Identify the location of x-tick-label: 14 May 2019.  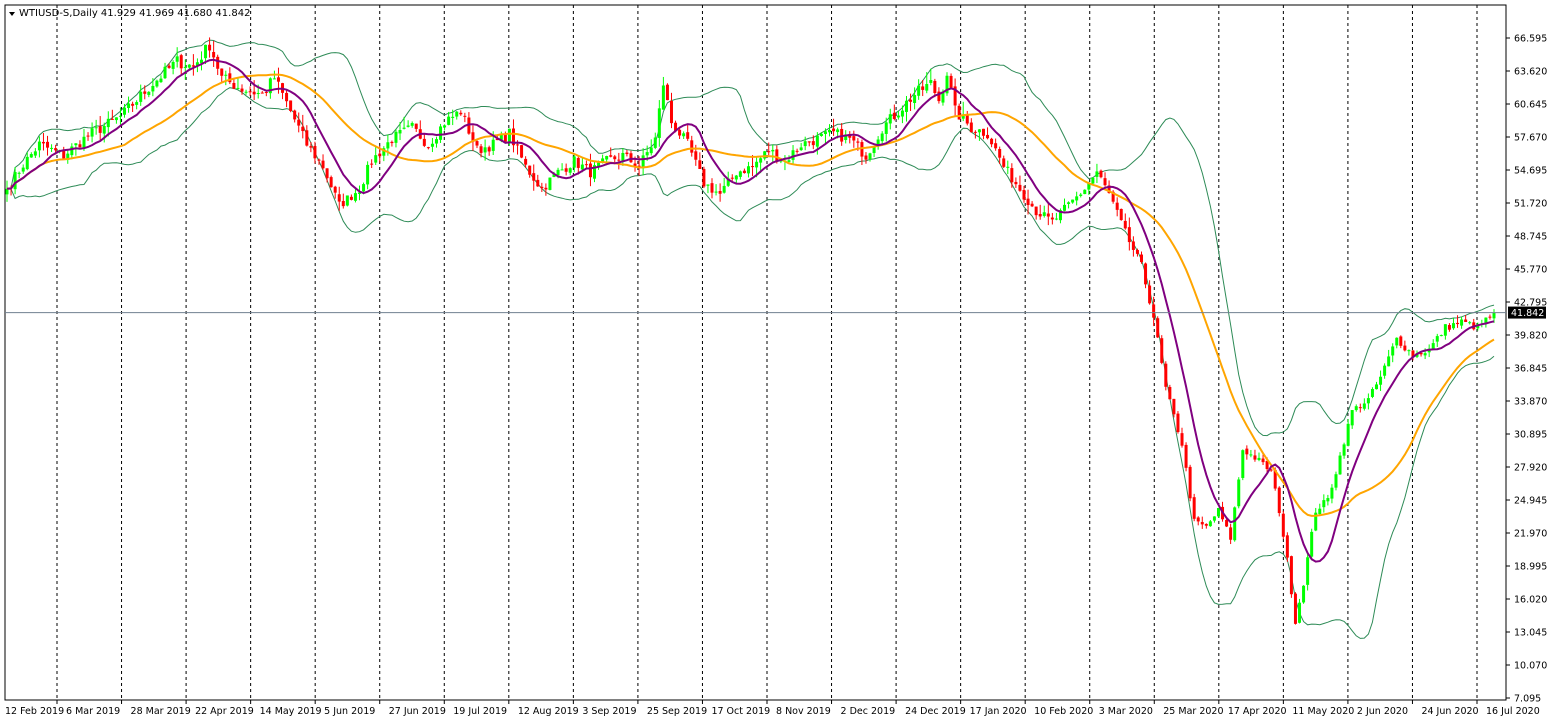
(291, 711).